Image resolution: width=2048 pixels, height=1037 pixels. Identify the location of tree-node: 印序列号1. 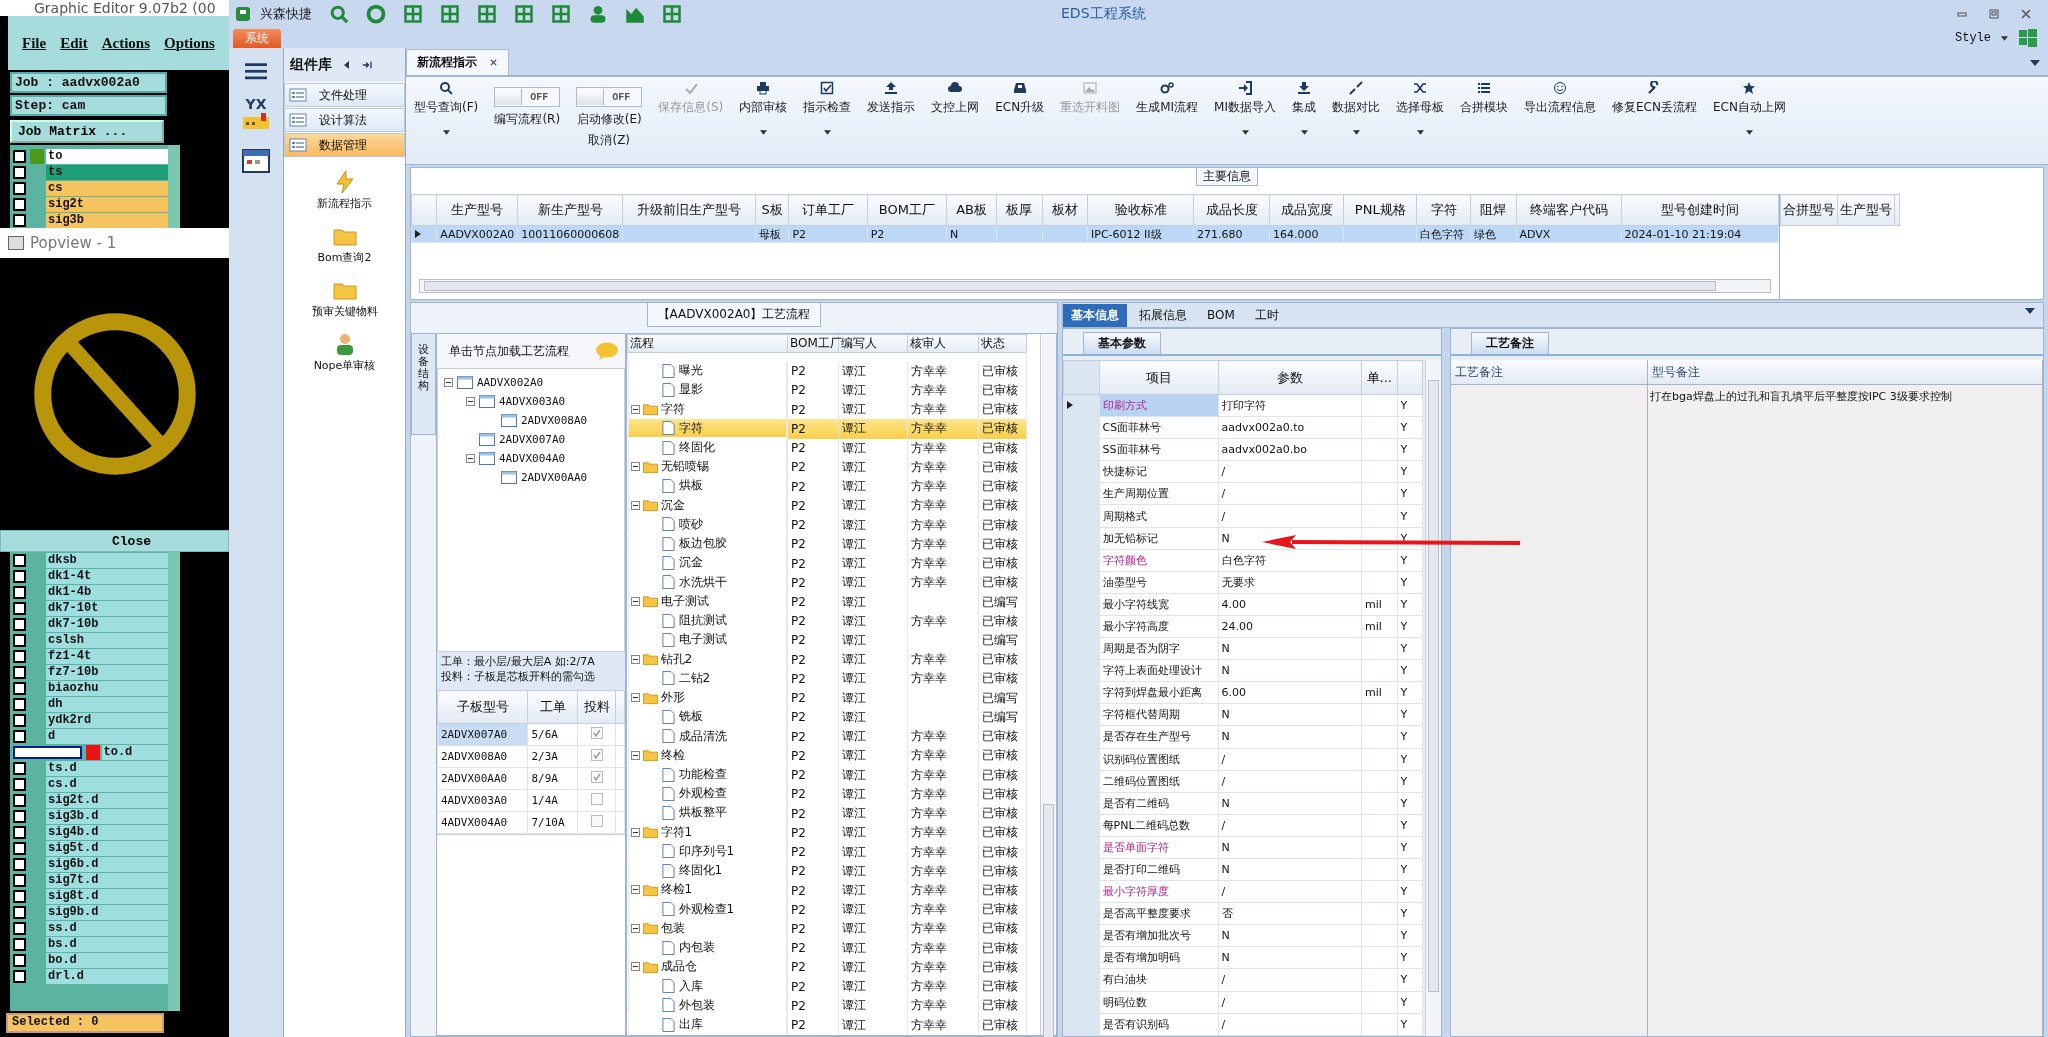
(706, 851).